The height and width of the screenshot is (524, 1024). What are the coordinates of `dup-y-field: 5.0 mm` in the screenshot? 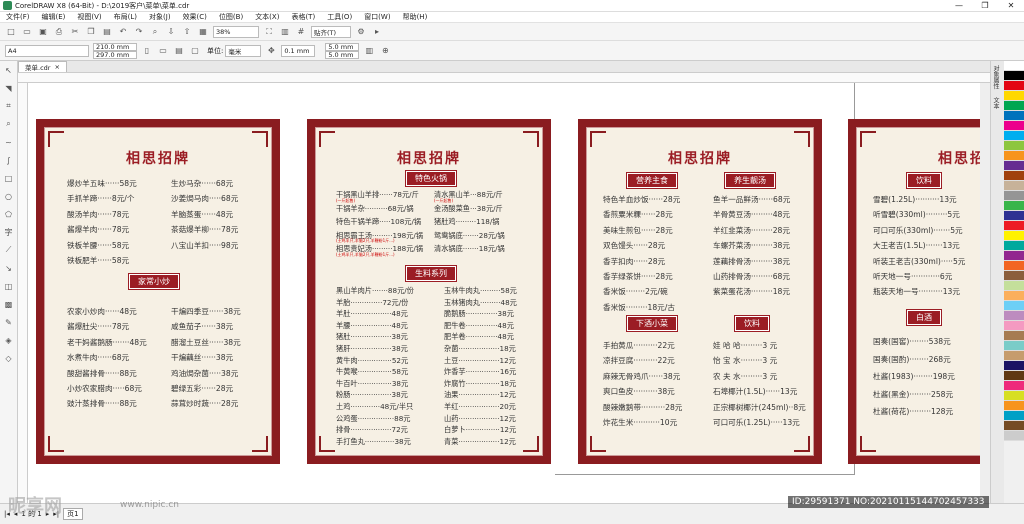 It's located at (342, 54).